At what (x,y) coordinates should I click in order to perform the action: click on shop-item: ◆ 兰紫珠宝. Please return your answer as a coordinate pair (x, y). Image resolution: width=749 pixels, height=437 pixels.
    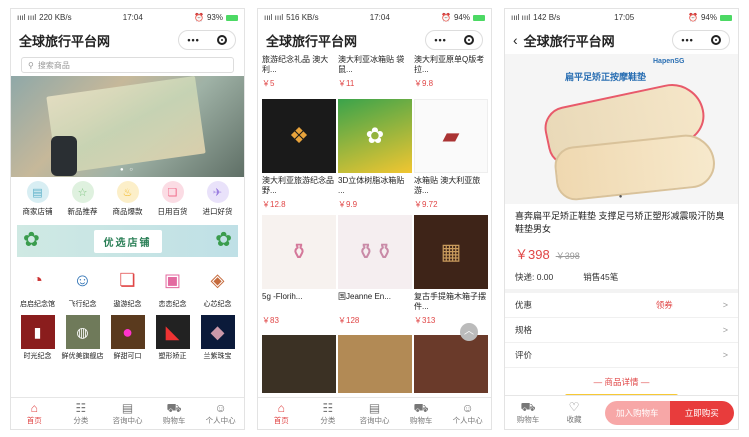
    Looking at the image, I should click on (217, 338).